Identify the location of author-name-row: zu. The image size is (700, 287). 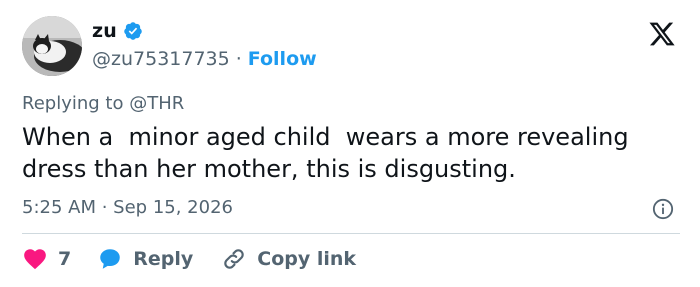
(117, 31).